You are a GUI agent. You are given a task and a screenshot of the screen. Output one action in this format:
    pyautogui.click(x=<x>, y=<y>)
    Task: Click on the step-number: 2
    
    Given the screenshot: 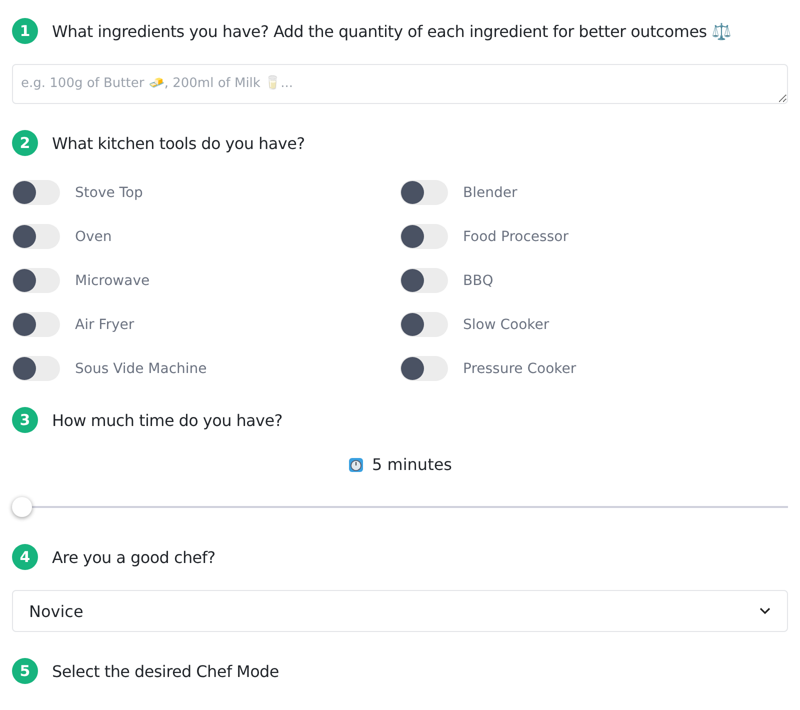 What is the action you would take?
    pyautogui.click(x=25, y=143)
    